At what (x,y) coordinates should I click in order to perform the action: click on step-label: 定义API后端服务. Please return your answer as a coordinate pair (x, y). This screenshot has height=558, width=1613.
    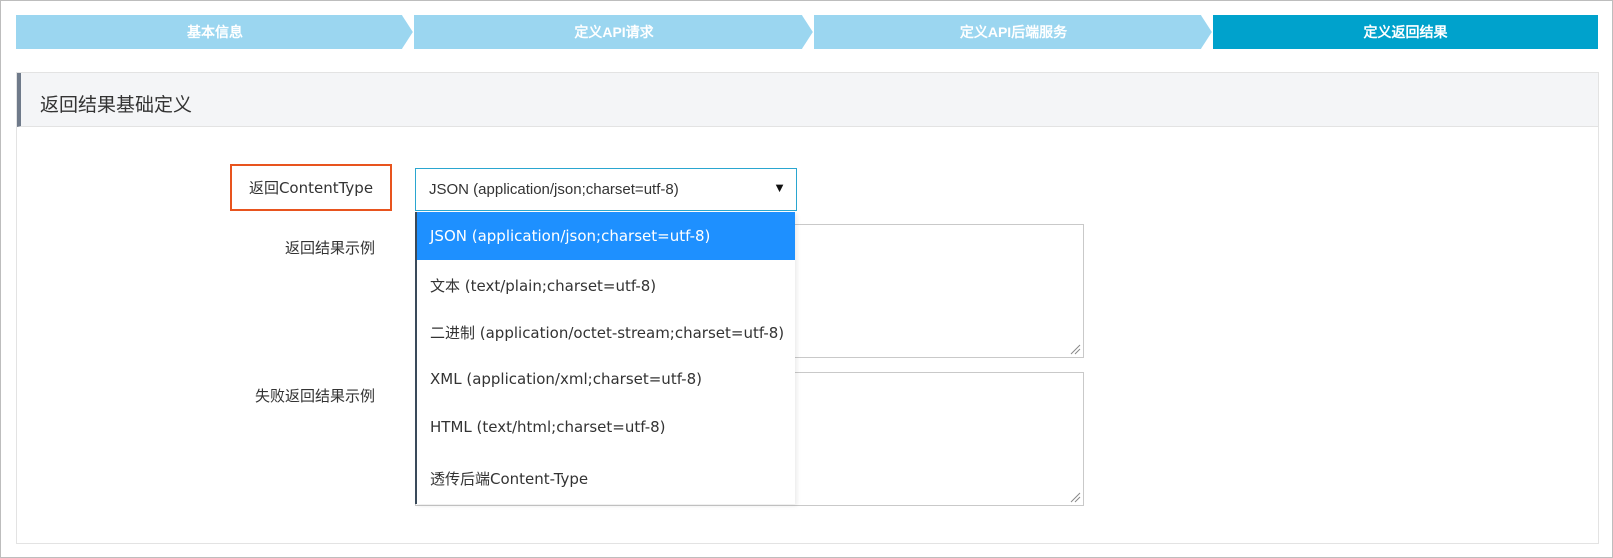
    Looking at the image, I should click on (1013, 32).